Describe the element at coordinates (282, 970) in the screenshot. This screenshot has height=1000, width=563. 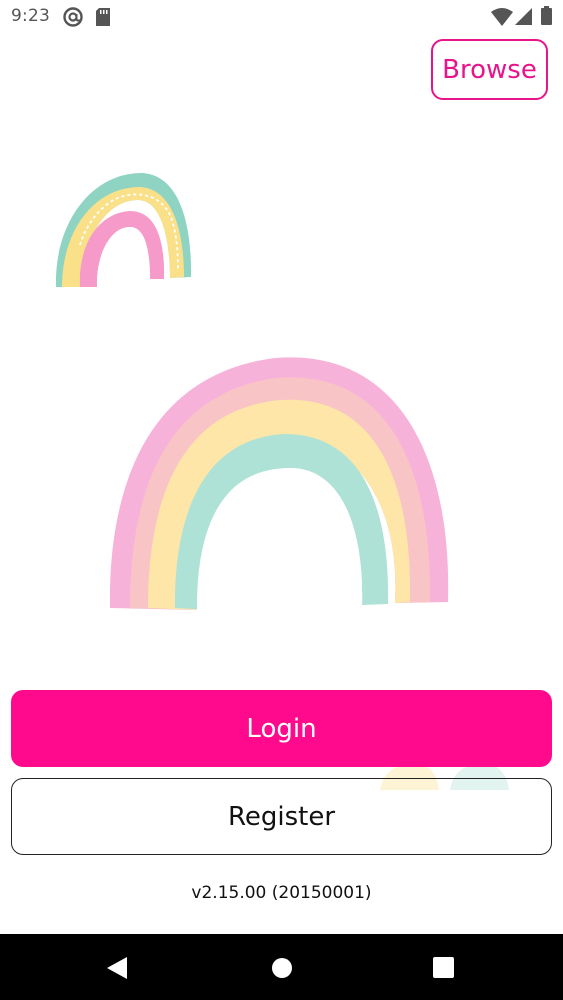
I see `home-icon` at that location.